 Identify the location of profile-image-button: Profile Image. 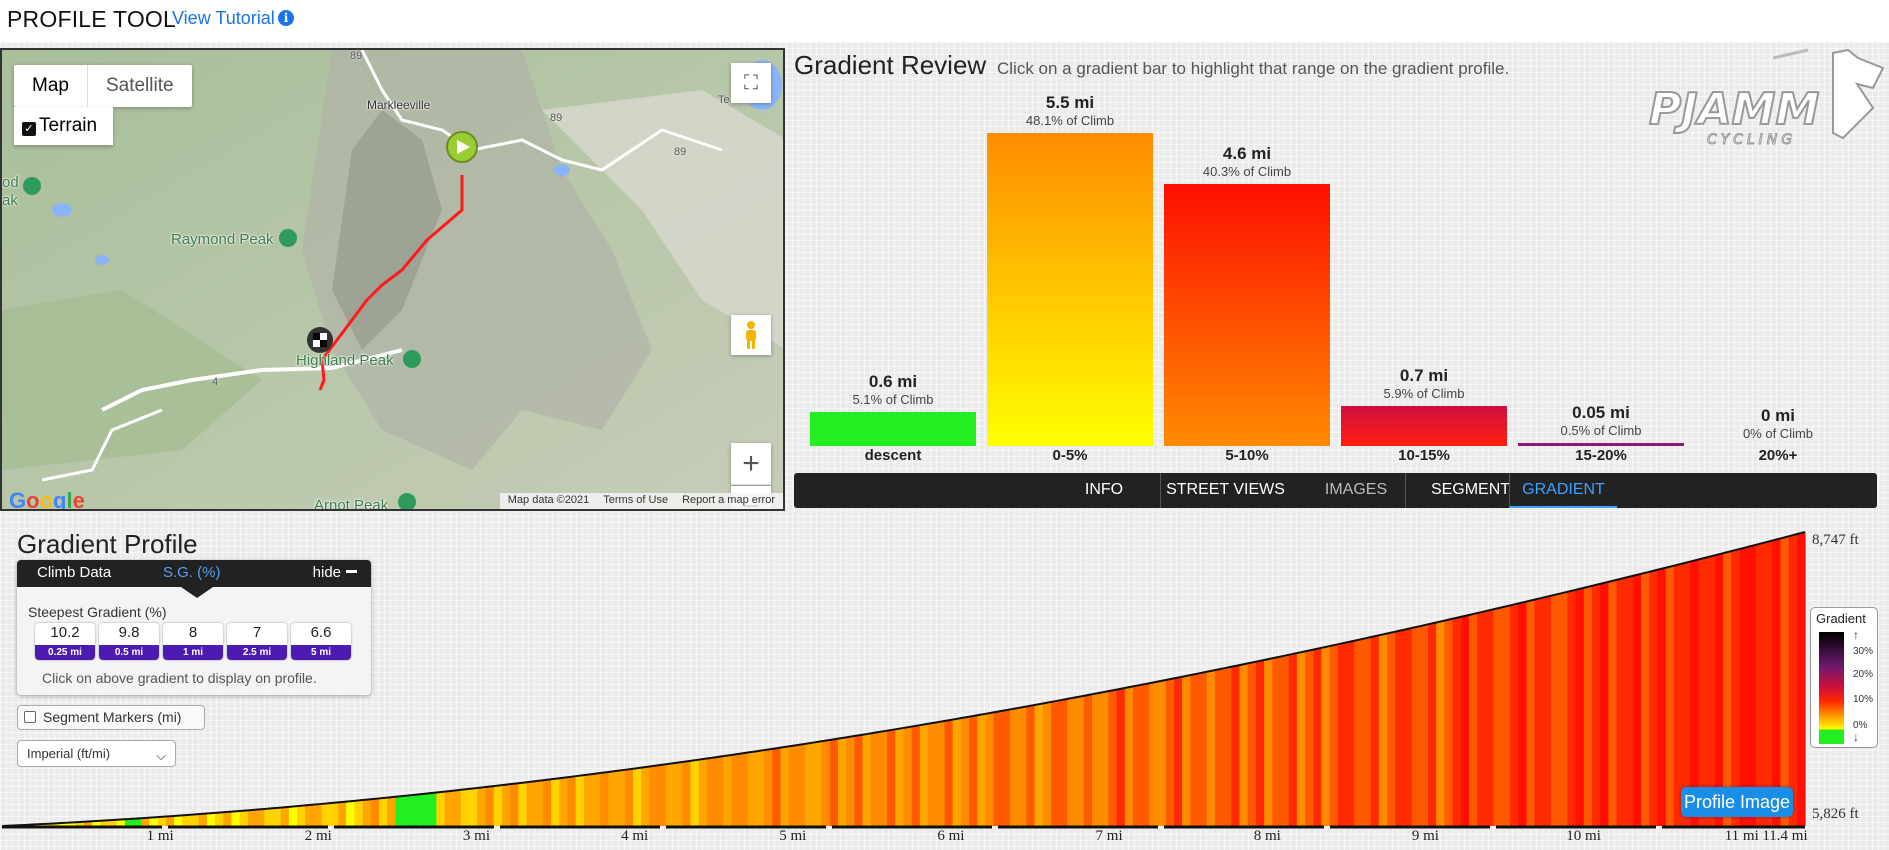
(1737, 802).